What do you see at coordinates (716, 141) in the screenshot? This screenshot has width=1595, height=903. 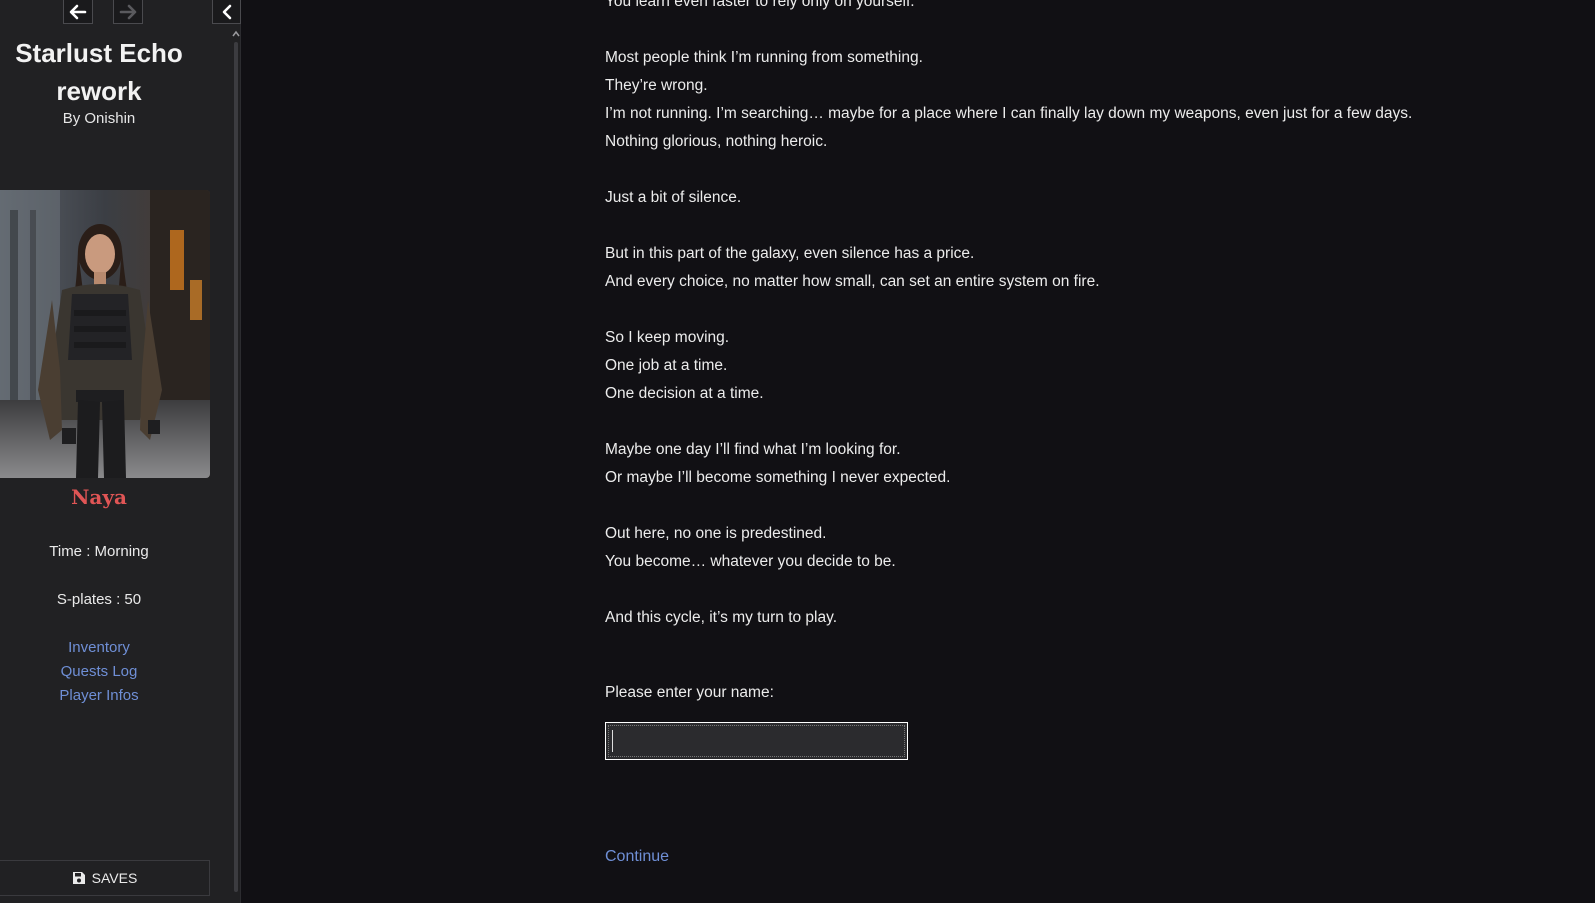 I see `story-line: Nothing glorious, nothing heroic.` at bounding box center [716, 141].